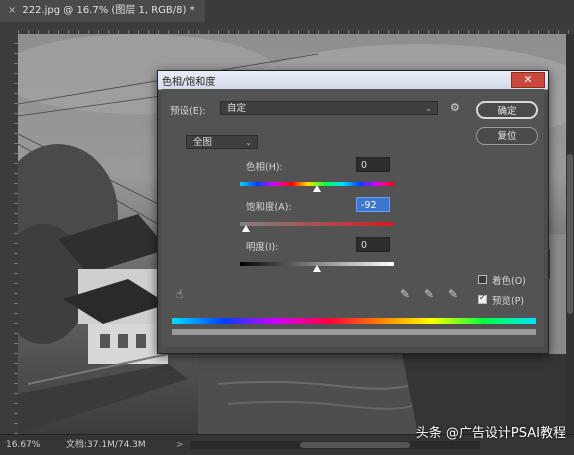 Image resolution: width=574 pixels, height=455 pixels. I want to click on saturation-input: -92, so click(373, 204).